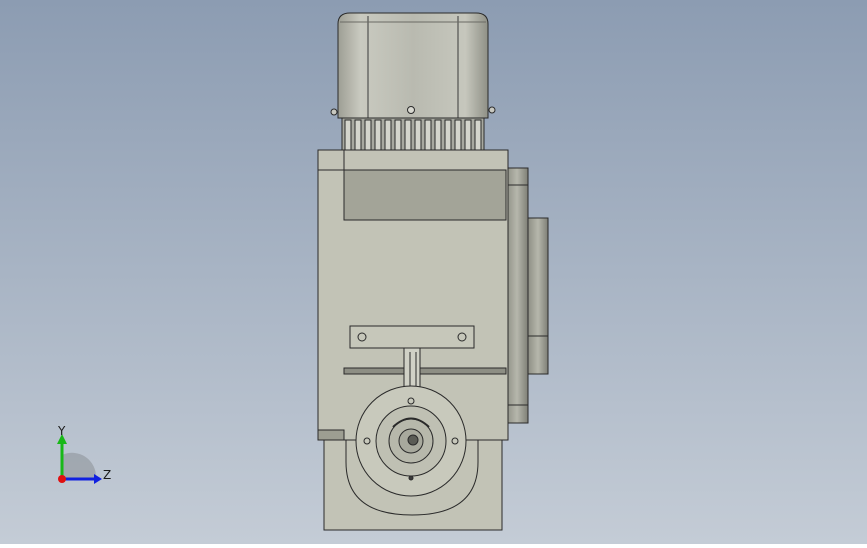  Describe the element at coordinates (107, 475) in the screenshot. I see `z-axis-label: Z` at that location.